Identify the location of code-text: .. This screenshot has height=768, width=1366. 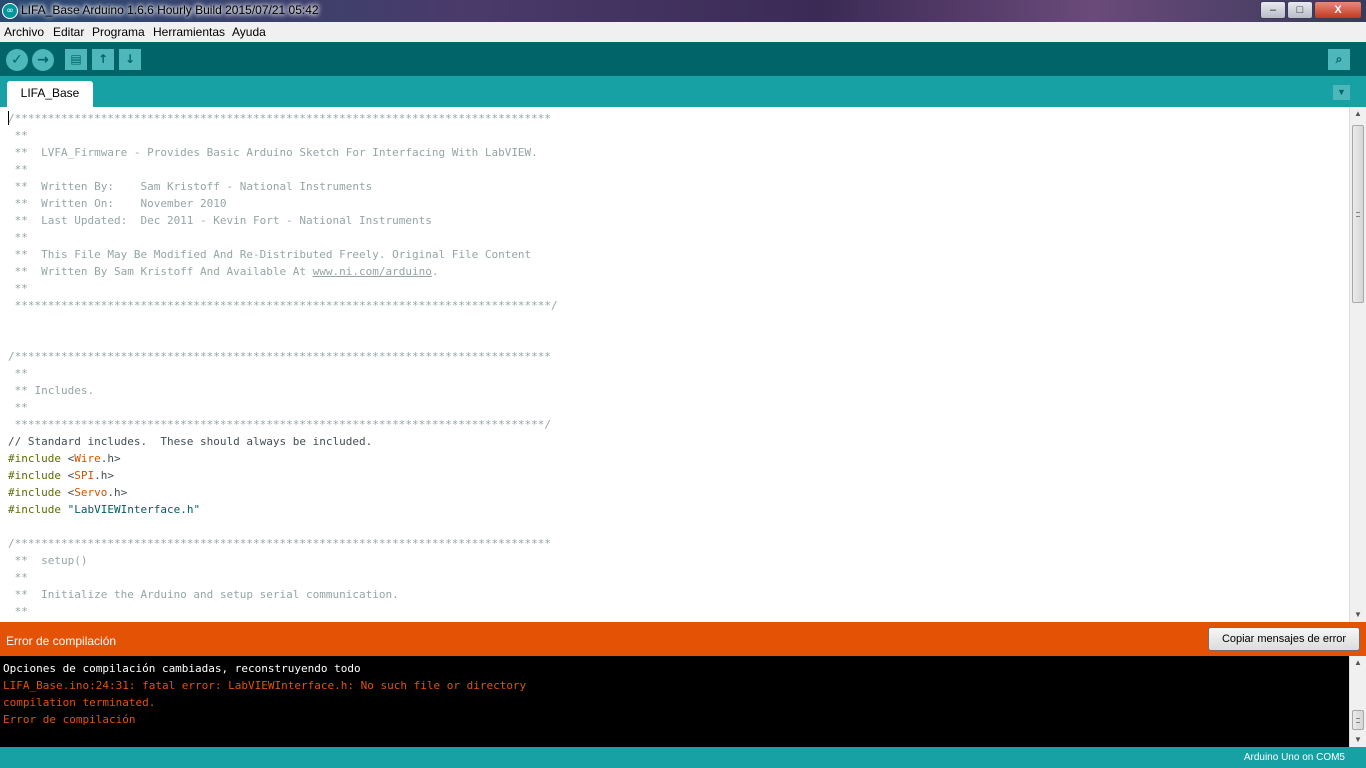
(435, 271).